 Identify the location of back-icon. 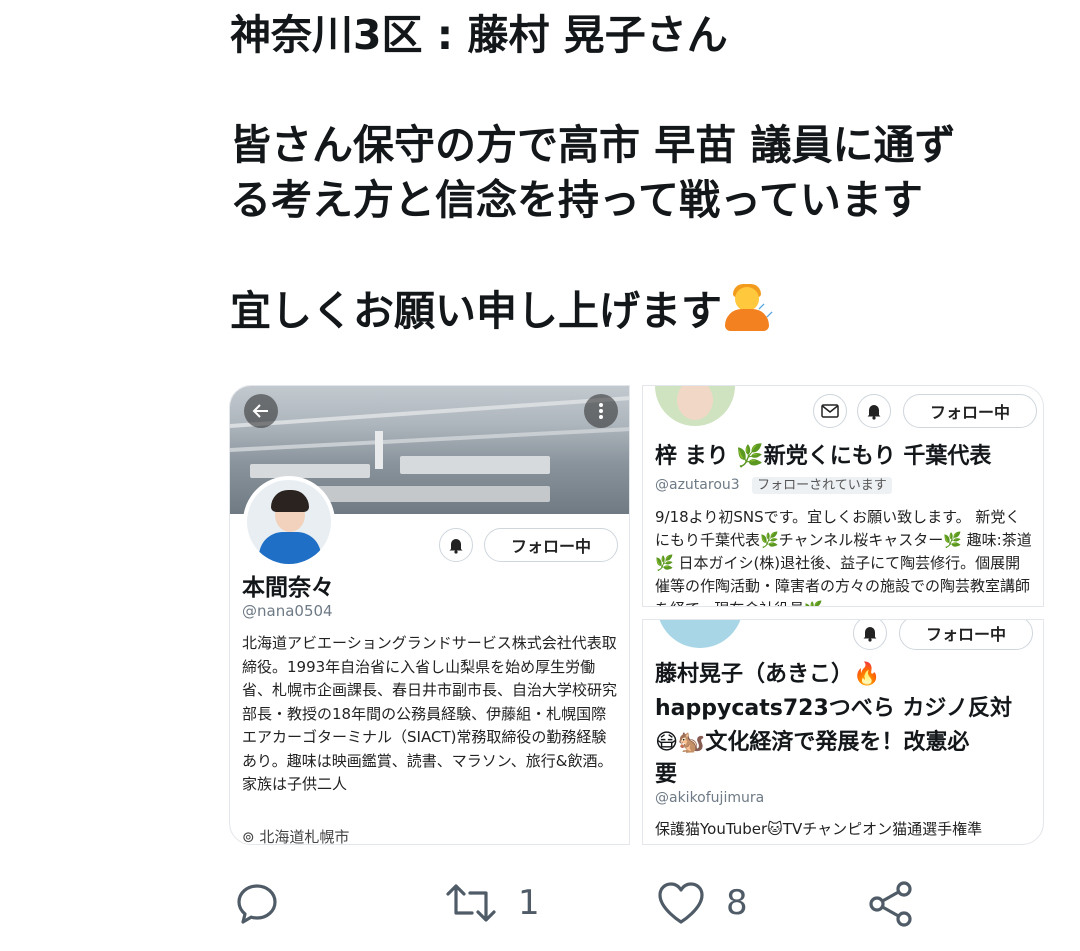
(261, 411).